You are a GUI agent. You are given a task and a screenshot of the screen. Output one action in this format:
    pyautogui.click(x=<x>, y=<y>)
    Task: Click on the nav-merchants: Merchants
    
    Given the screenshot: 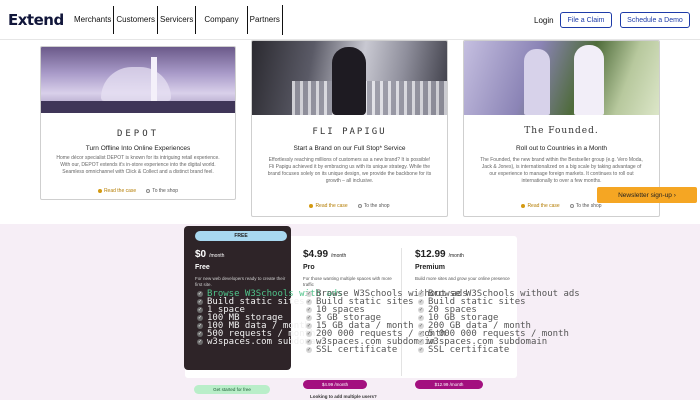 What is the action you would take?
    pyautogui.click(x=92, y=20)
    